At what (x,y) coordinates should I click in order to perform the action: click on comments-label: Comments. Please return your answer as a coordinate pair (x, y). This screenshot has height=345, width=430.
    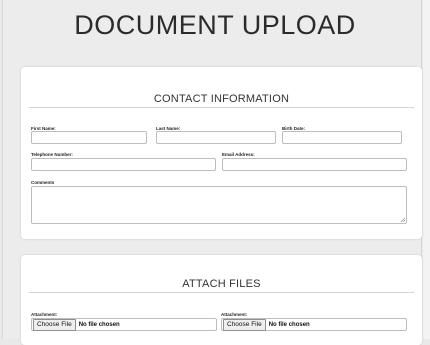
    Looking at the image, I should click on (43, 182).